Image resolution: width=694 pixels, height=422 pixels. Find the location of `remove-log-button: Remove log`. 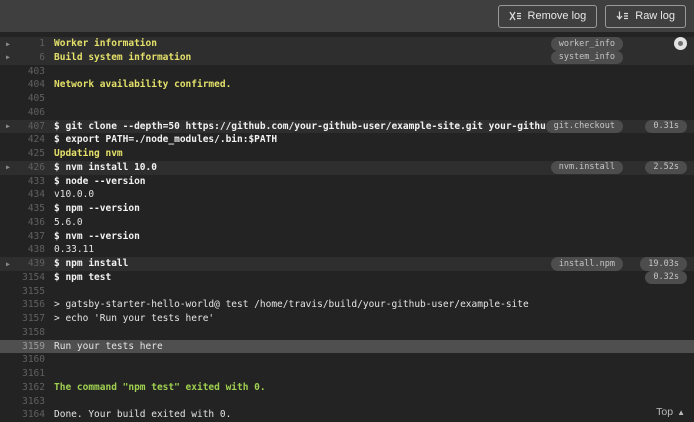

remove-log-button: Remove log is located at coordinates (547, 16).